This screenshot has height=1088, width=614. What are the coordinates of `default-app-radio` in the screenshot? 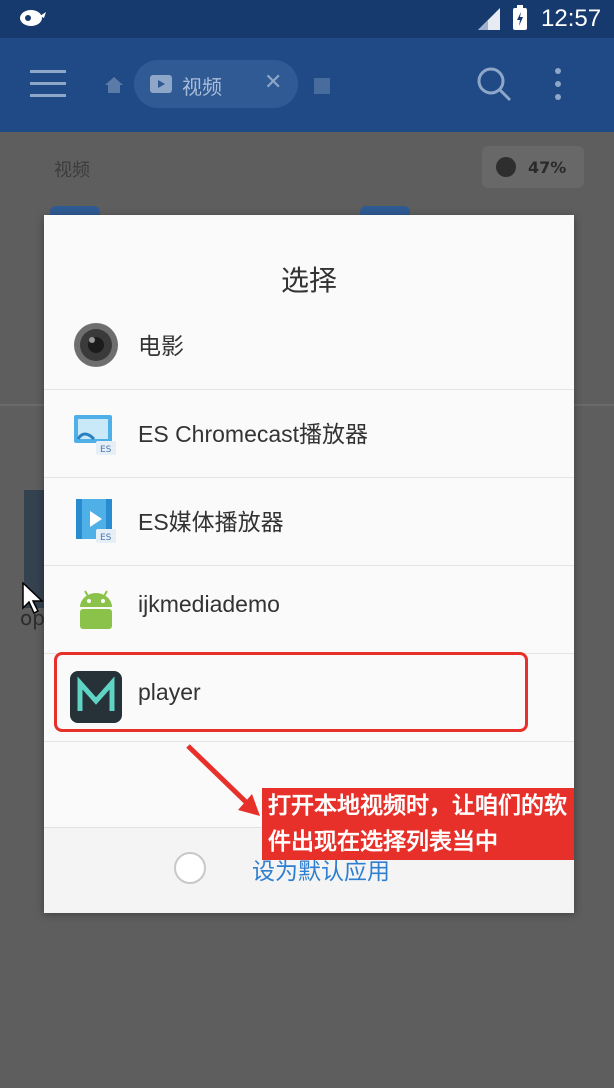 It's located at (190, 868).